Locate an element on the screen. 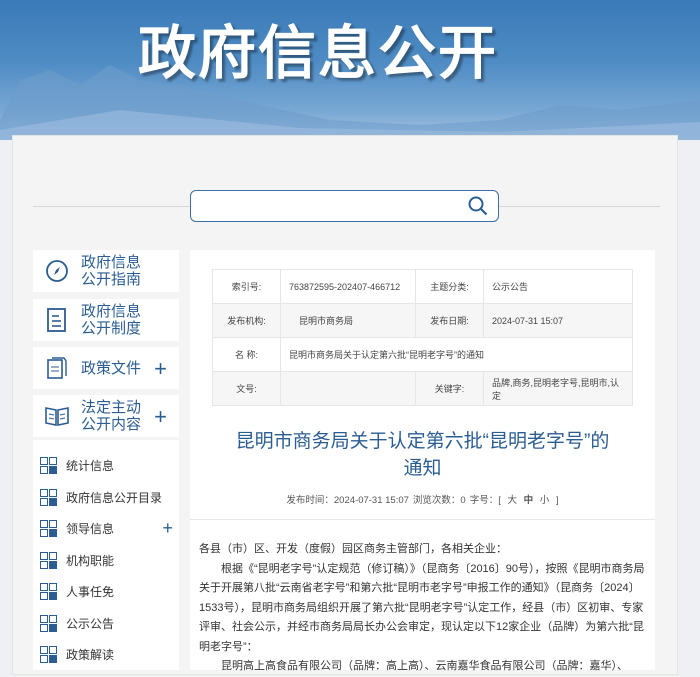  files-icon is located at coordinates (57, 368).